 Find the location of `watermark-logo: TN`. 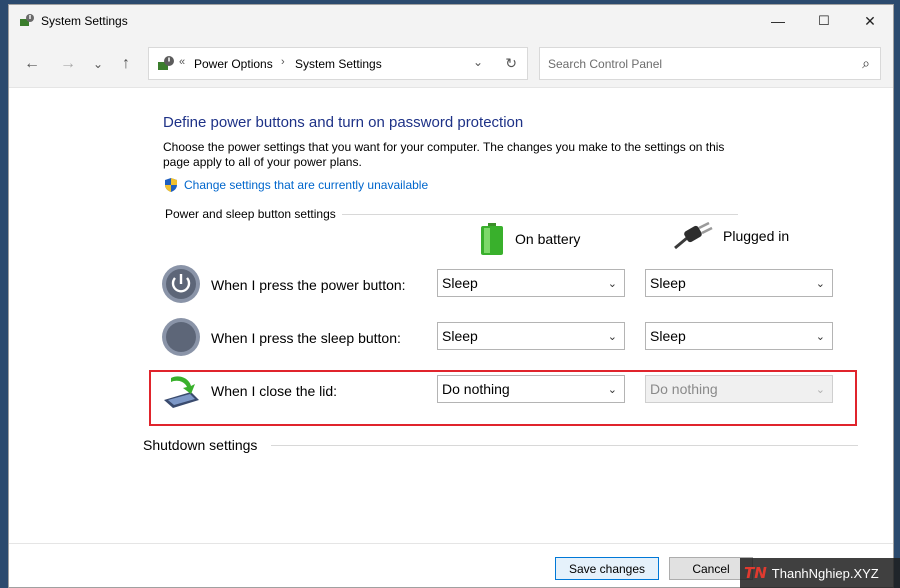

watermark-logo: TN is located at coordinates (755, 573).